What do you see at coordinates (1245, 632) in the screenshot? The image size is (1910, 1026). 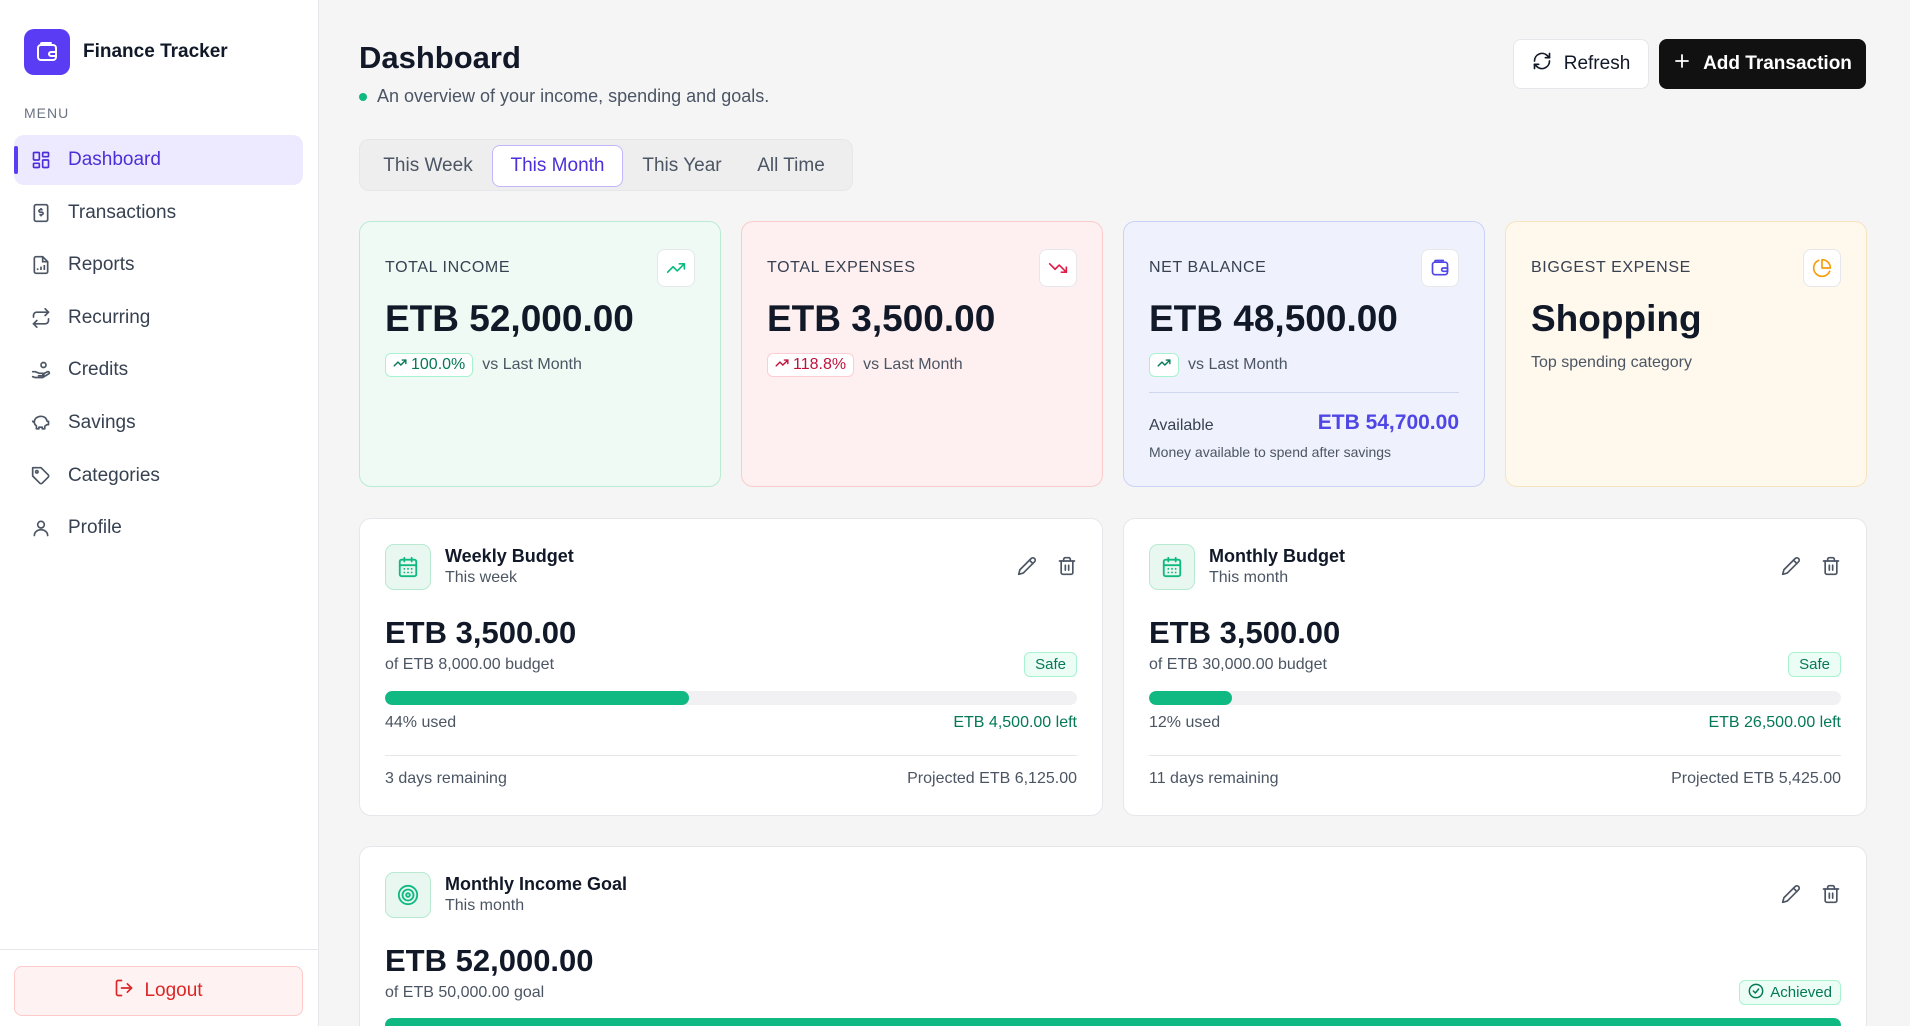 I see `budget-amount: ETB 3,500.00` at bounding box center [1245, 632].